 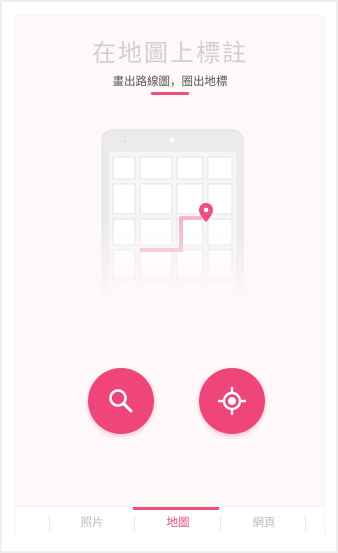 I want to click on tab-web: 網頁, so click(x=264, y=522).